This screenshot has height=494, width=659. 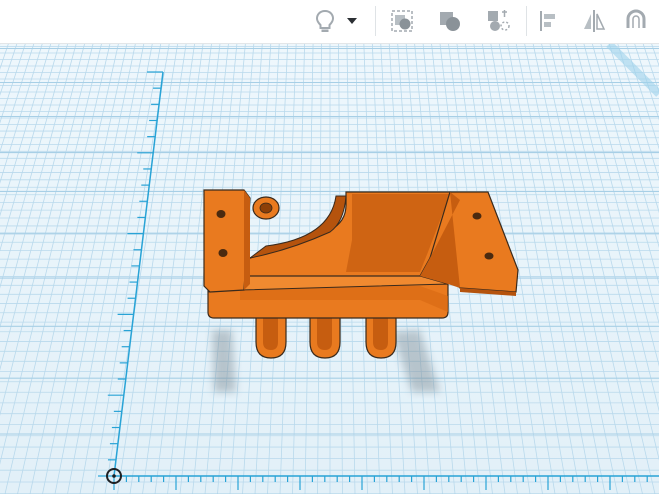 What do you see at coordinates (636, 18) in the screenshot?
I see `magnet-icon` at bounding box center [636, 18].